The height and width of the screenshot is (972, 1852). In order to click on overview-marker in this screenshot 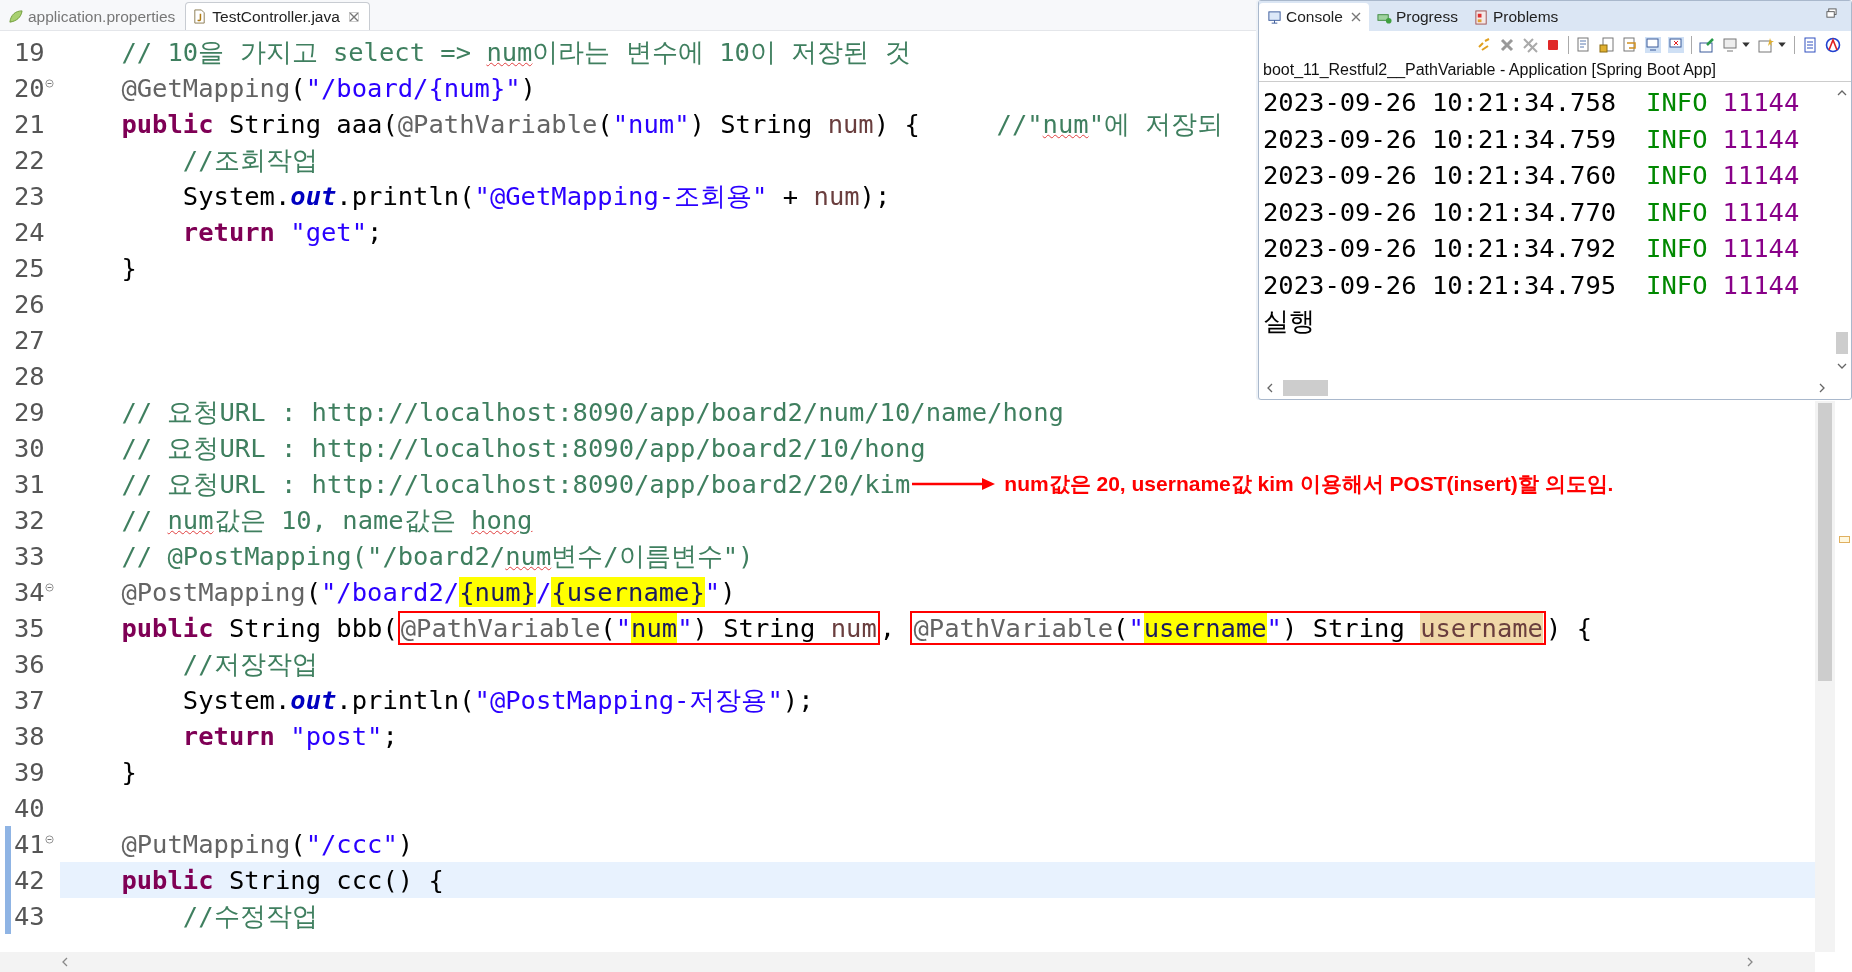, I will do `click(1844, 539)`.